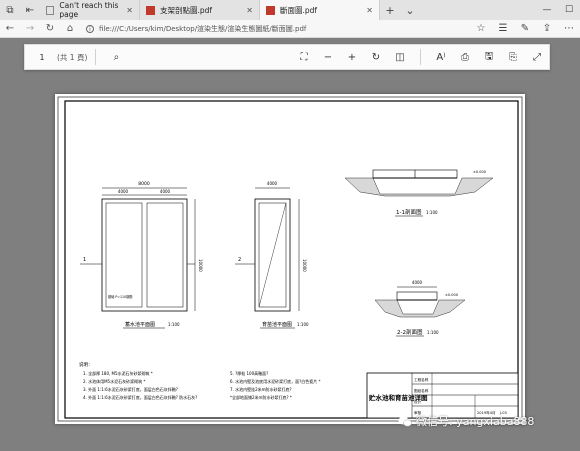  Describe the element at coordinates (116, 57) in the screenshot. I see `search-icon: ⌕` at that location.